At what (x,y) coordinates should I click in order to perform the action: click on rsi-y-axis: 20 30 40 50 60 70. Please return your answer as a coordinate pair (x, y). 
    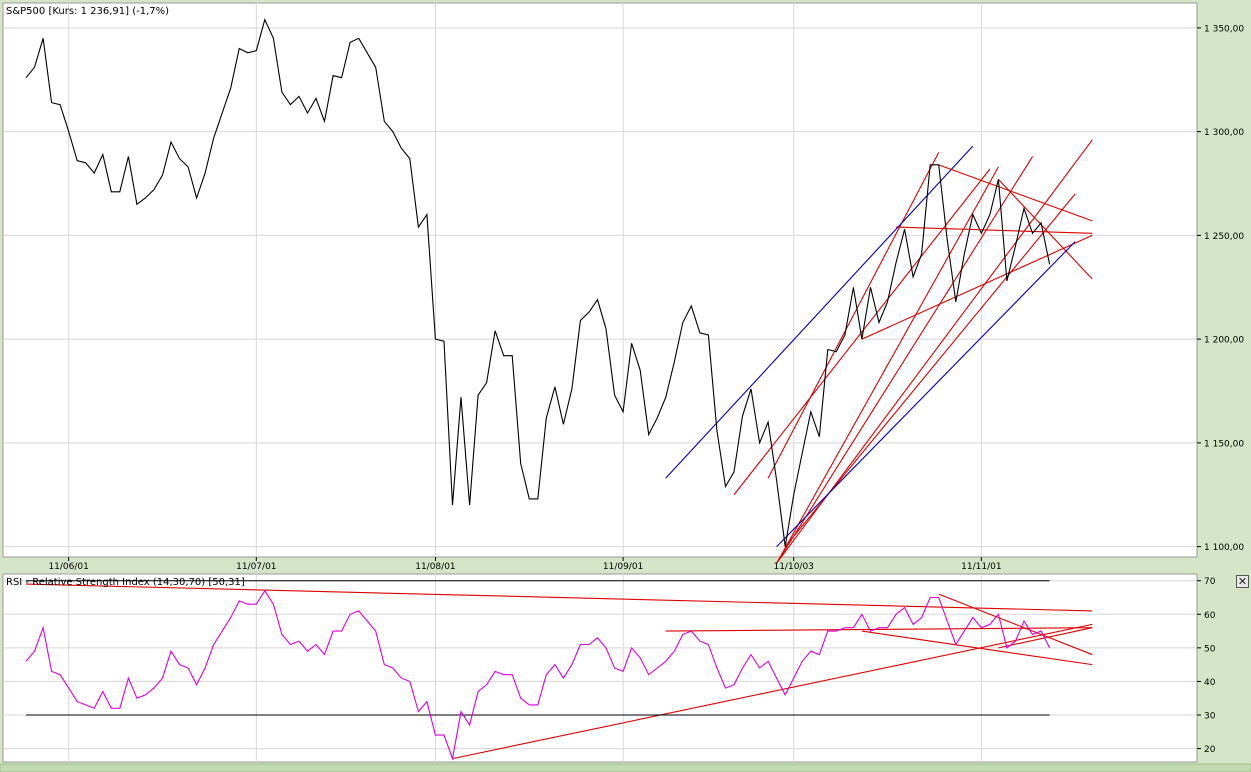
    Looking at the image, I should click on (1206, 666).